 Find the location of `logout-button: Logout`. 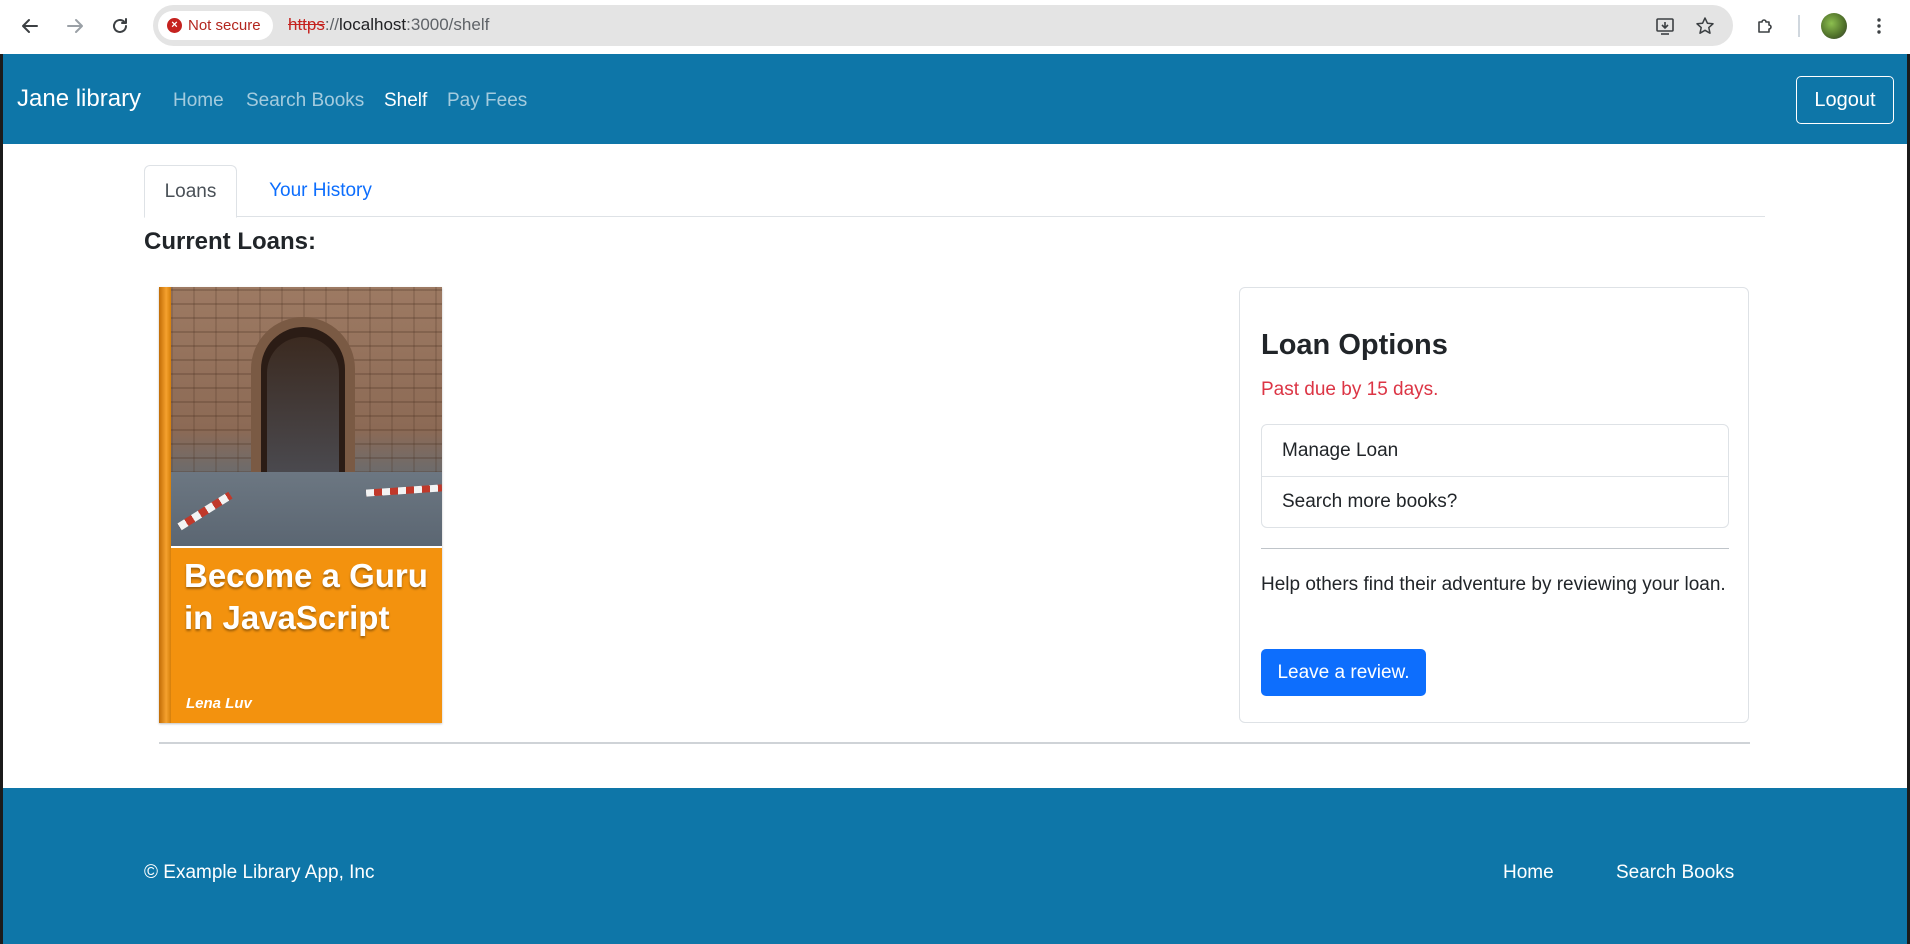

logout-button: Logout is located at coordinates (1845, 100).